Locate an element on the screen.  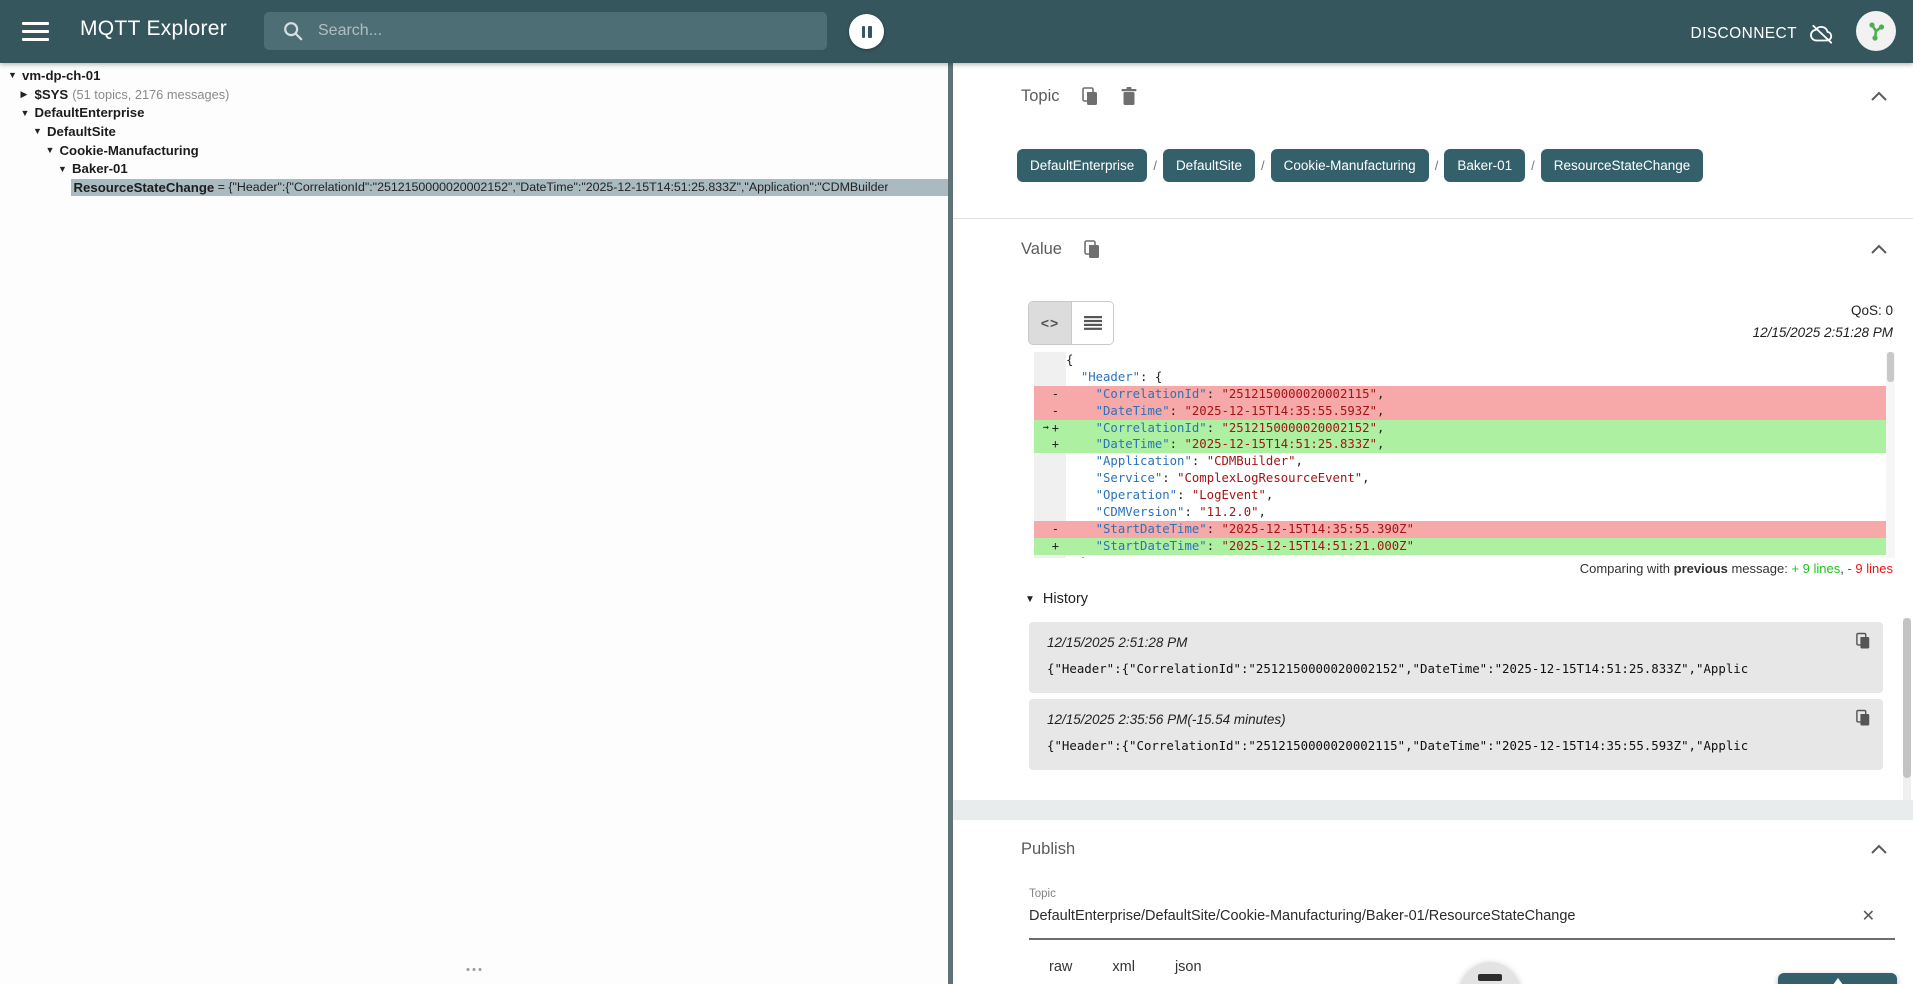
tree-item-content: DefaultSite is located at coordinates (81, 131).